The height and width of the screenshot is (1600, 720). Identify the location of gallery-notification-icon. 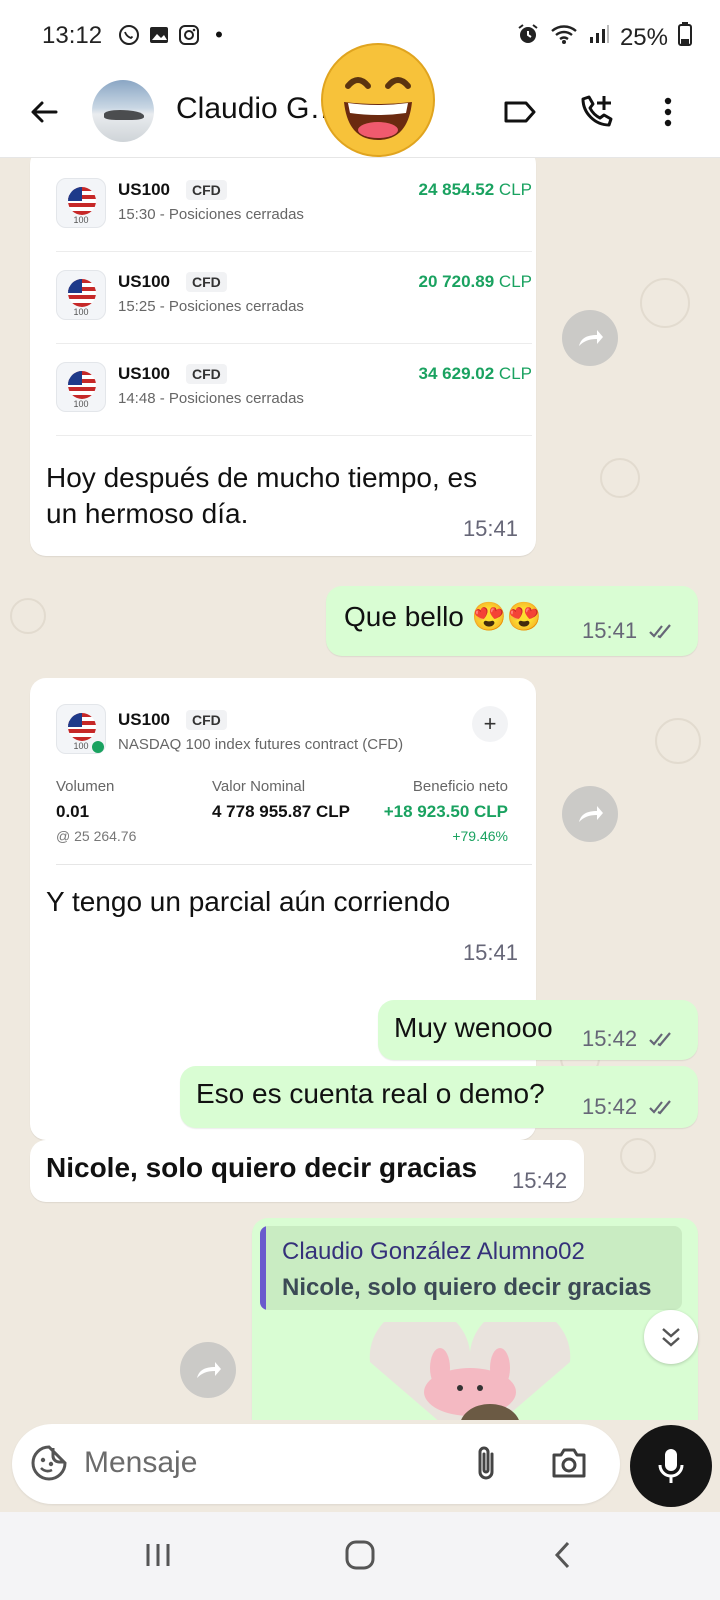
(159, 35).